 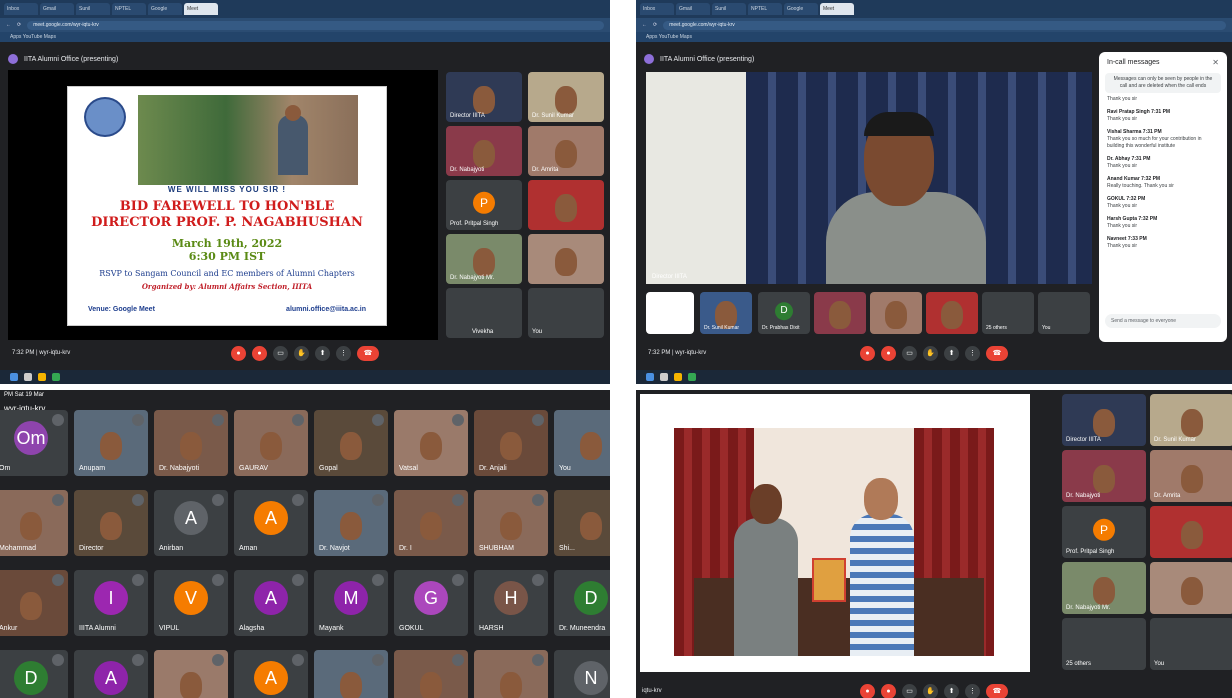 I want to click on grid-participant-tile: M Mayank, so click(x=351, y=603).